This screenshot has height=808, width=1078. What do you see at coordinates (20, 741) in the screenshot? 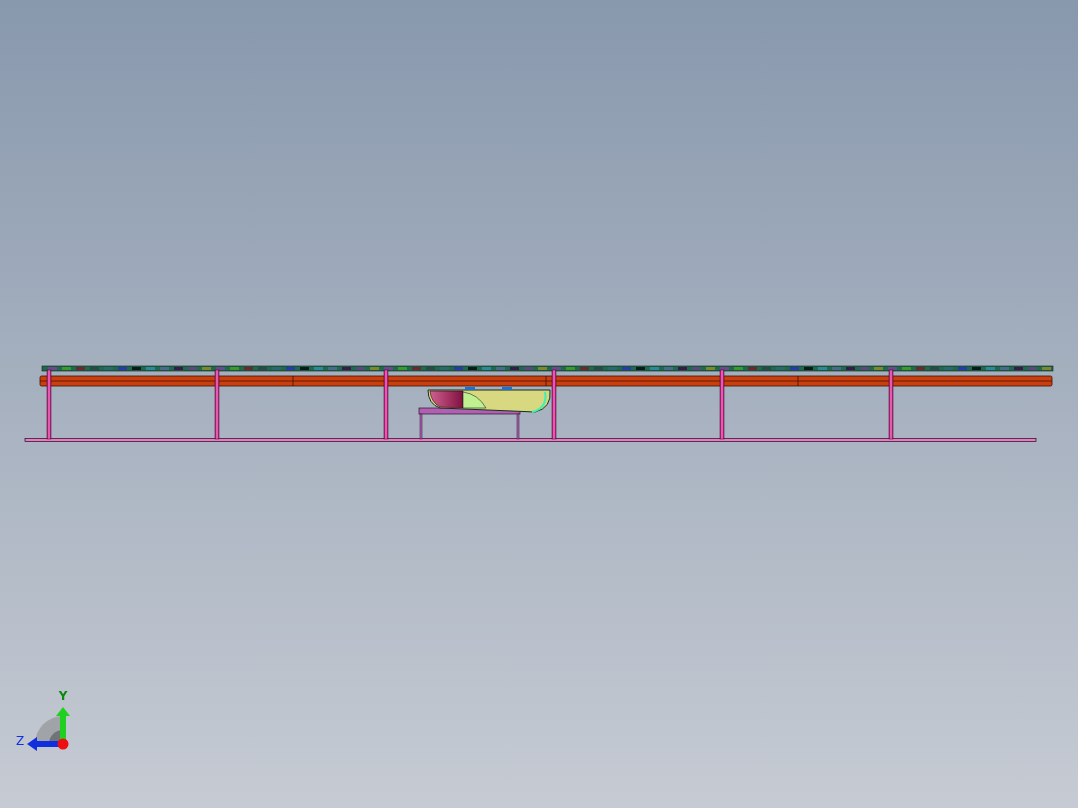
I see `z-axis-label: Z` at bounding box center [20, 741].